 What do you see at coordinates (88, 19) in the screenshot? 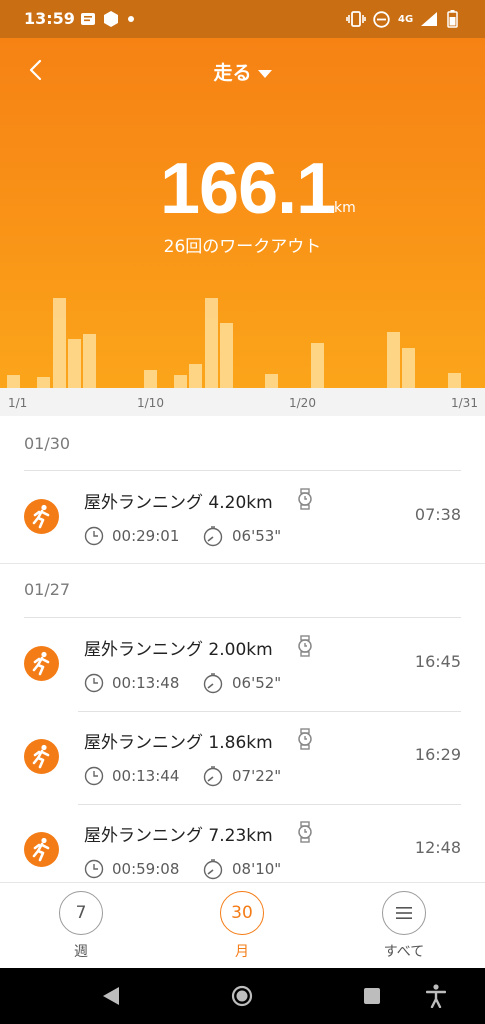
I see `message-icon` at bounding box center [88, 19].